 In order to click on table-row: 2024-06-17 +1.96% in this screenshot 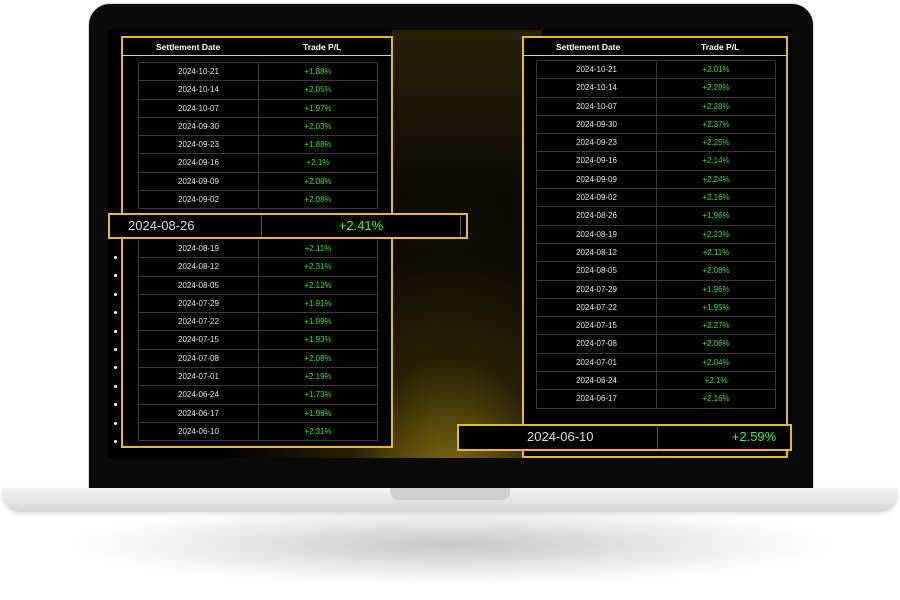, I will do `click(258, 413)`.